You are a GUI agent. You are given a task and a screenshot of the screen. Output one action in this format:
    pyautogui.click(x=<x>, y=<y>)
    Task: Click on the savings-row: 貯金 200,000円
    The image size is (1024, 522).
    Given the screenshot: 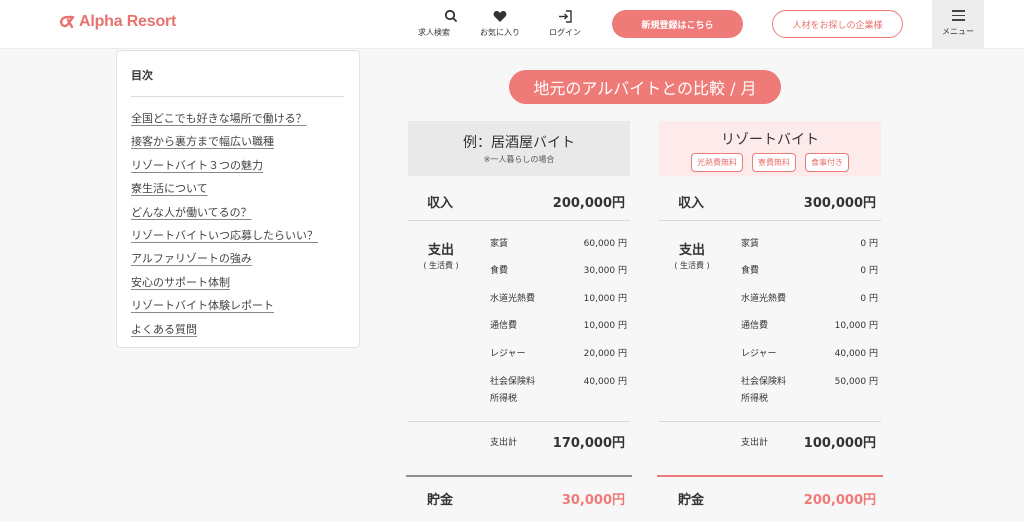 What is the action you would take?
    pyautogui.click(x=770, y=495)
    